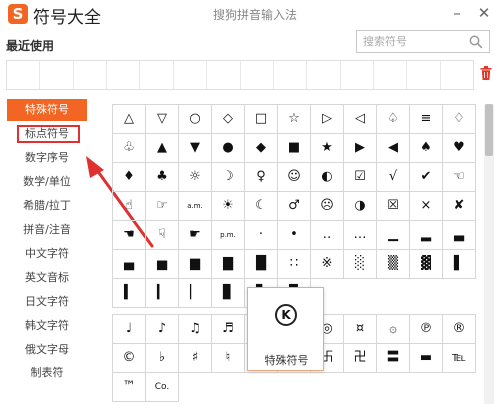 The width and height of the screenshot is (500, 414). What do you see at coordinates (327, 177) in the screenshot?
I see `symbol-cell: ◐` at bounding box center [327, 177].